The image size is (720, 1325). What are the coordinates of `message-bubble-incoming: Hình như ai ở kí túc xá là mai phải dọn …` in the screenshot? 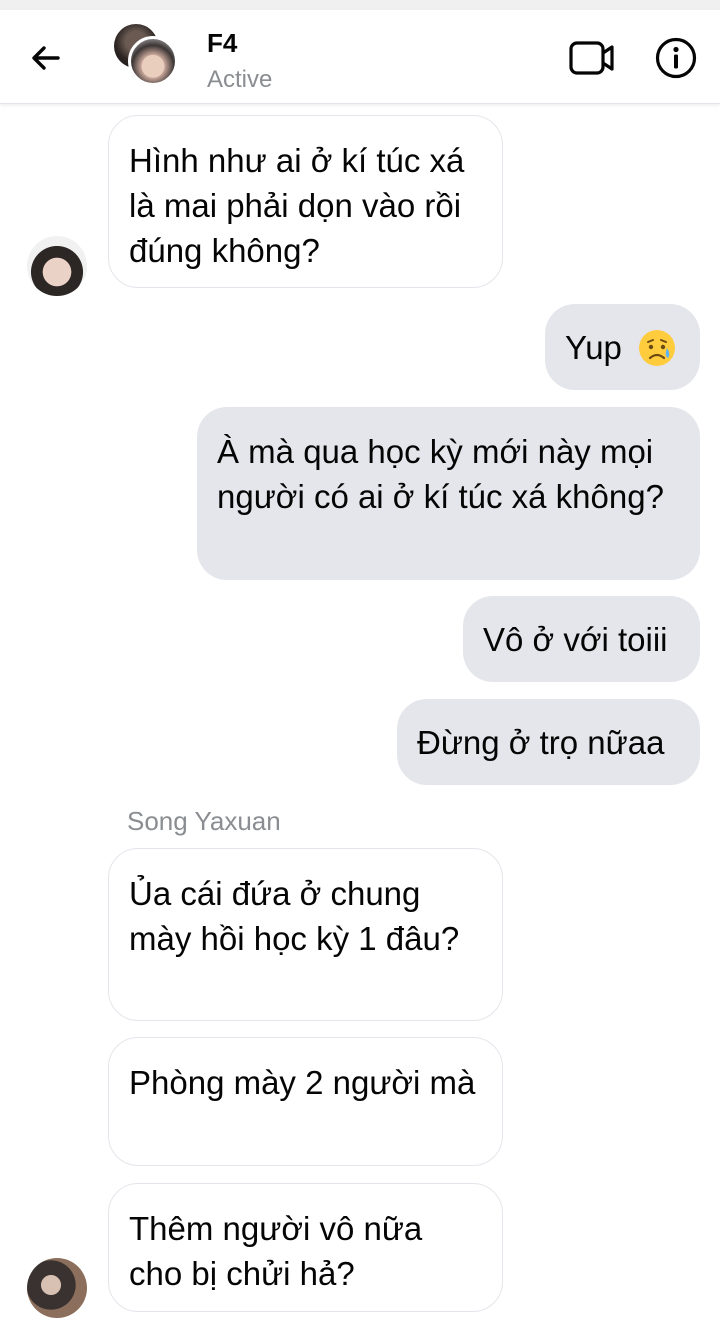 It's located at (305, 201).